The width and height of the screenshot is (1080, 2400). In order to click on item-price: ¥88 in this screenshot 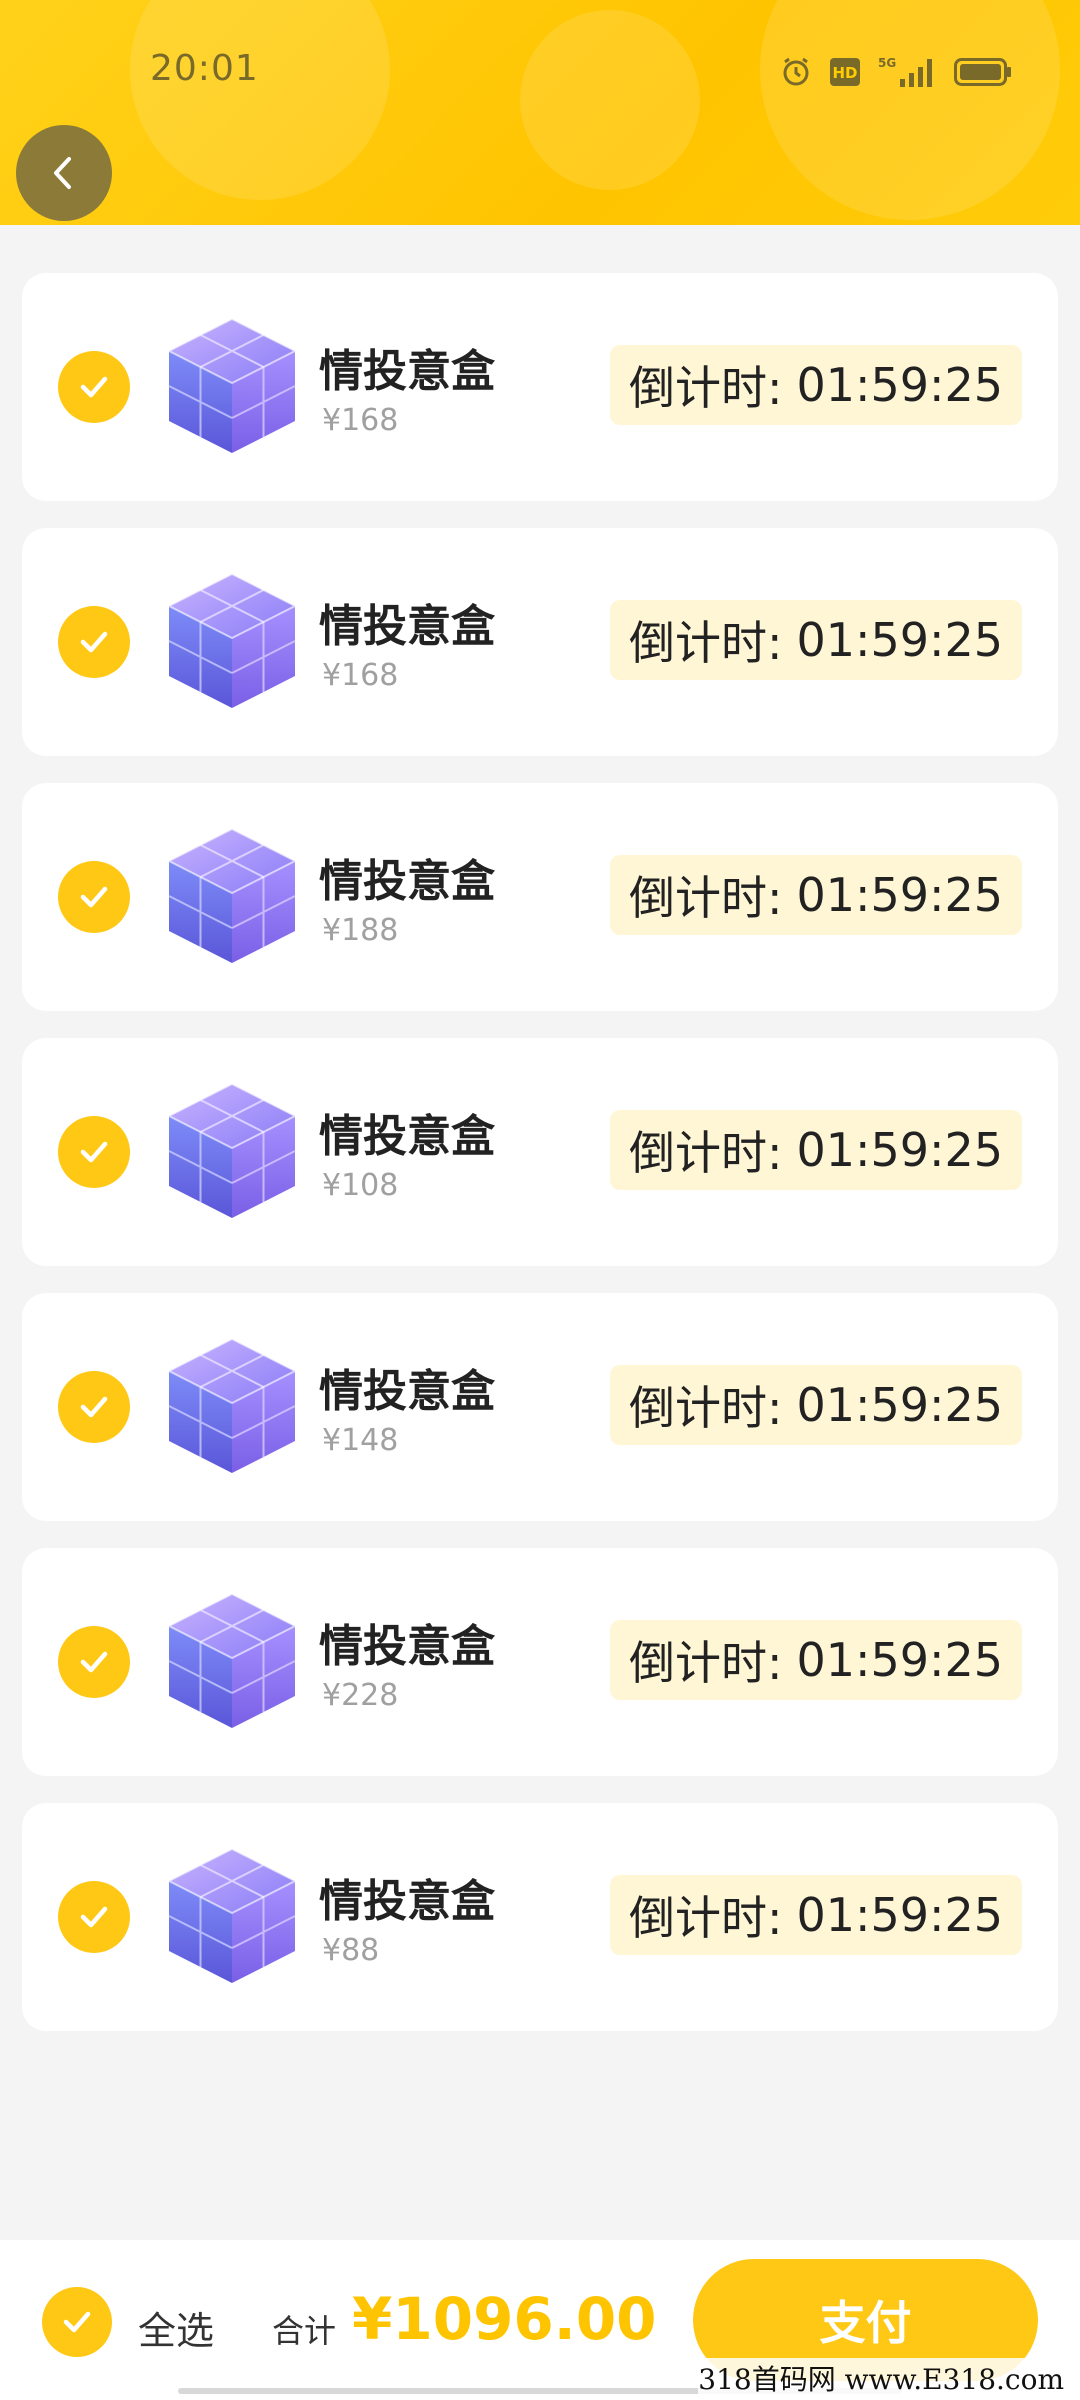, I will do `click(351, 1950)`.